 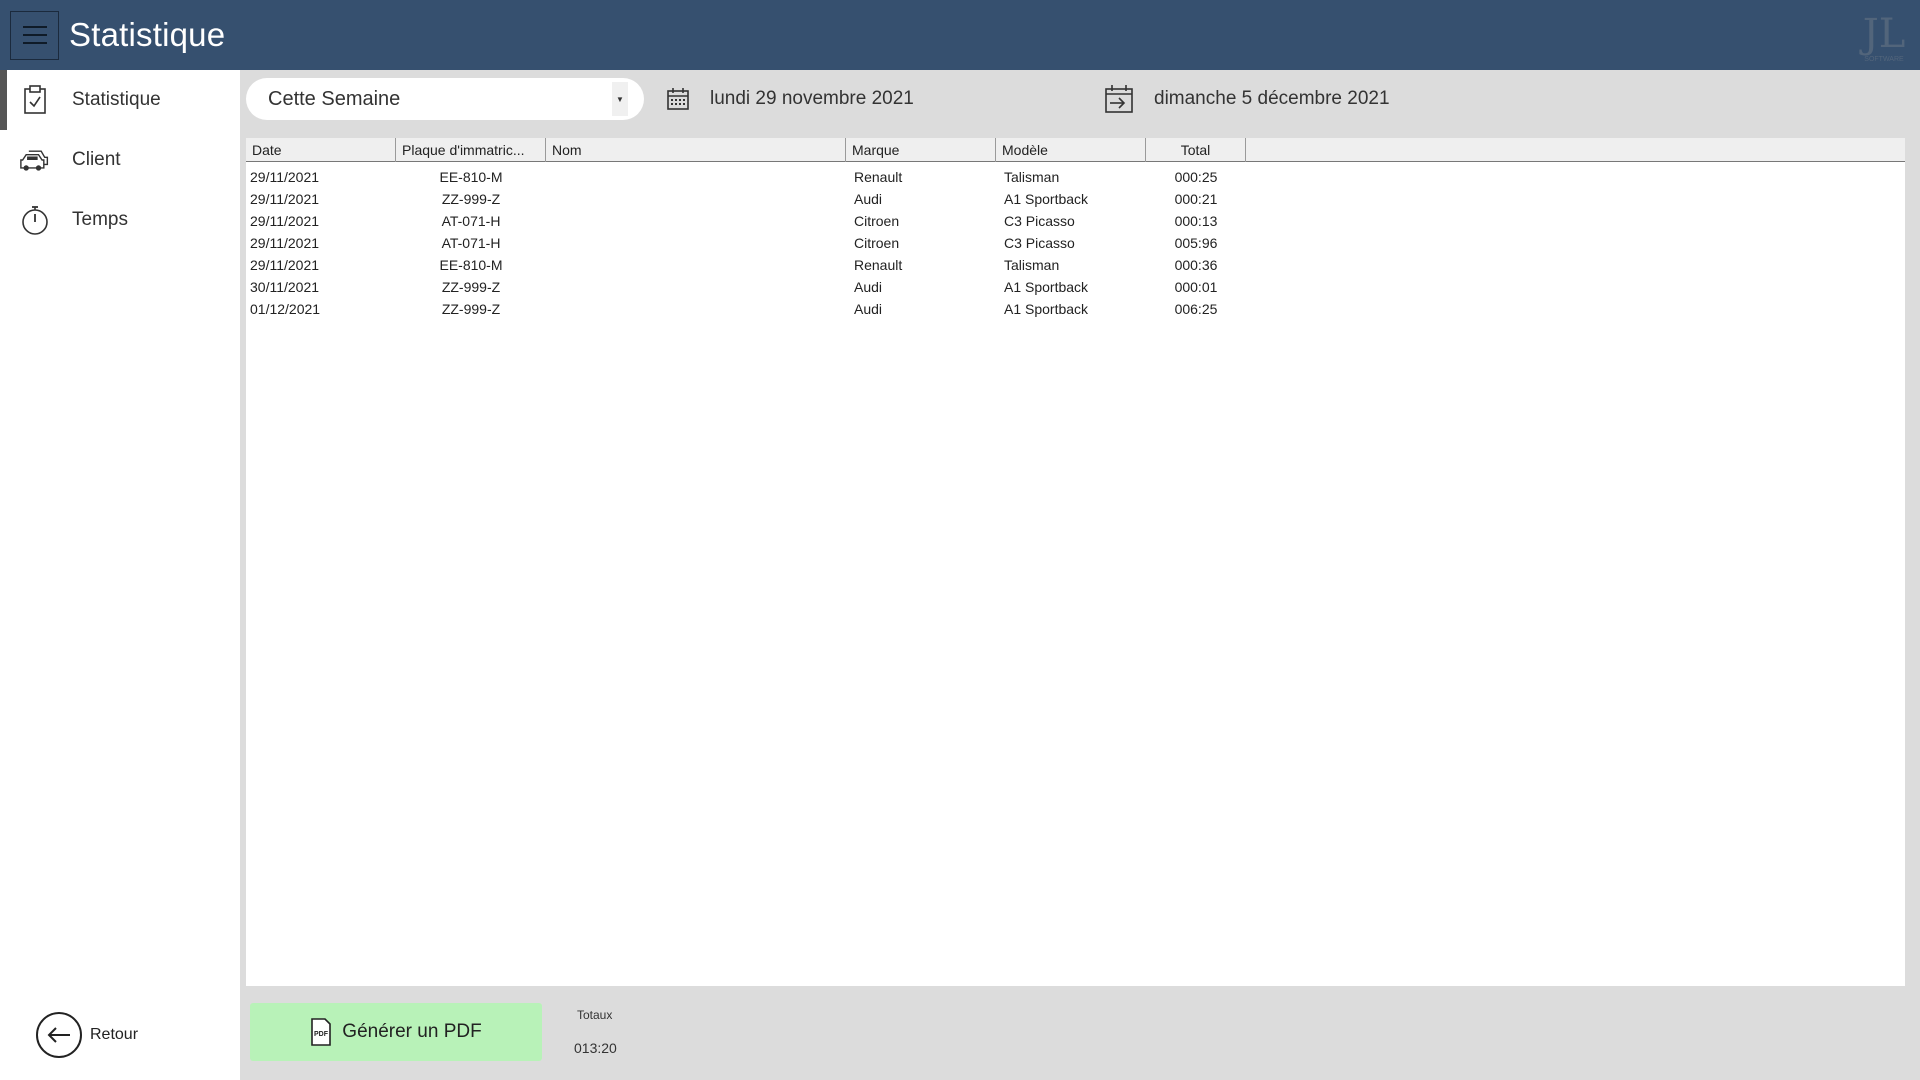 I want to click on stopwatch-icon, so click(x=35, y=220).